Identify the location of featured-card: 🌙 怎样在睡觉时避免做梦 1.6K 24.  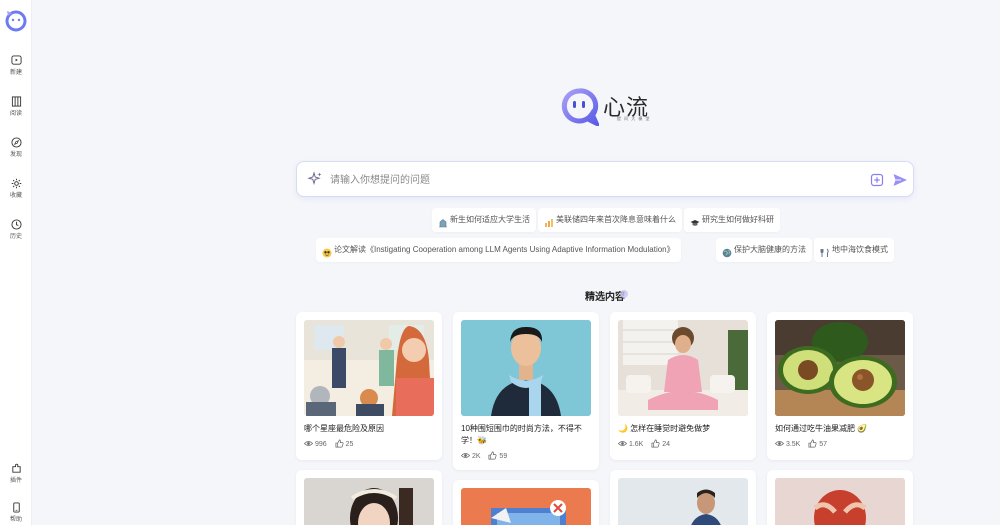
(683, 386).